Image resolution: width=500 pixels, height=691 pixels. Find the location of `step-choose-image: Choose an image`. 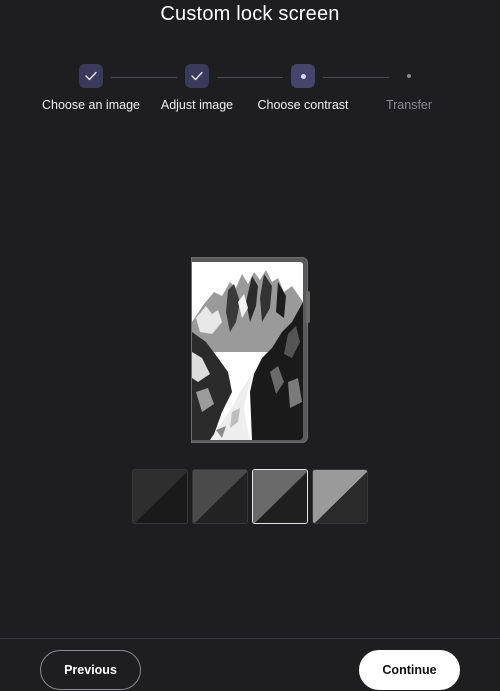

step-choose-image: Choose an image is located at coordinates (91, 88).